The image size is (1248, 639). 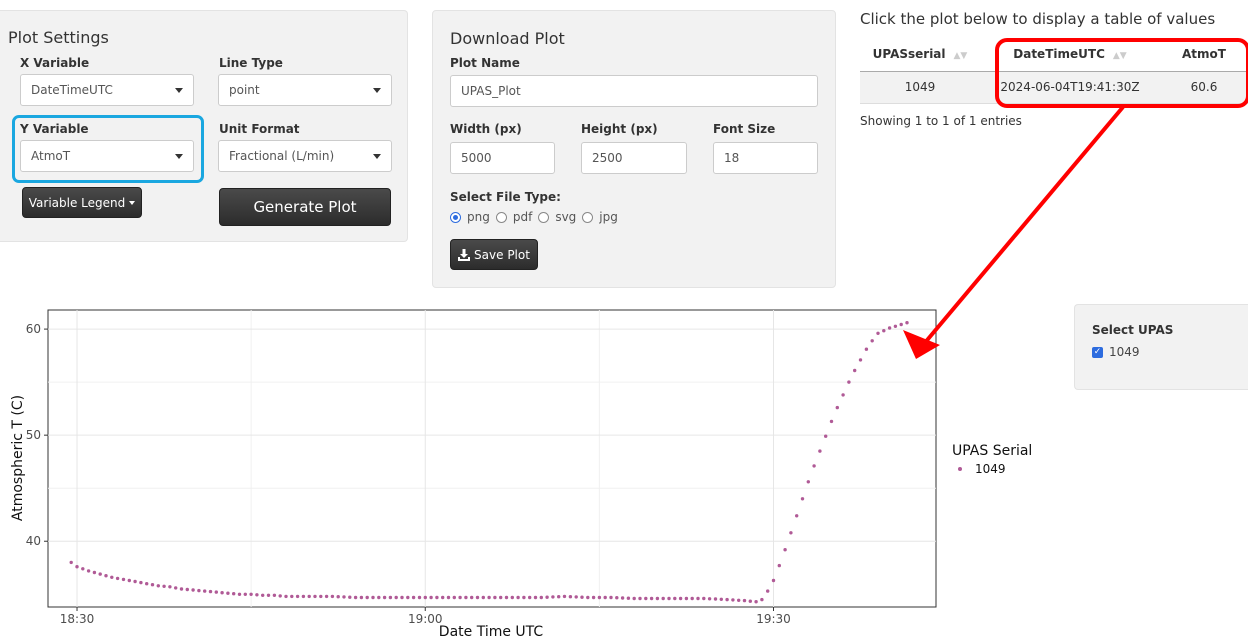 I want to click on save-plot-button: Save Plot, so click(x=494, y=254).